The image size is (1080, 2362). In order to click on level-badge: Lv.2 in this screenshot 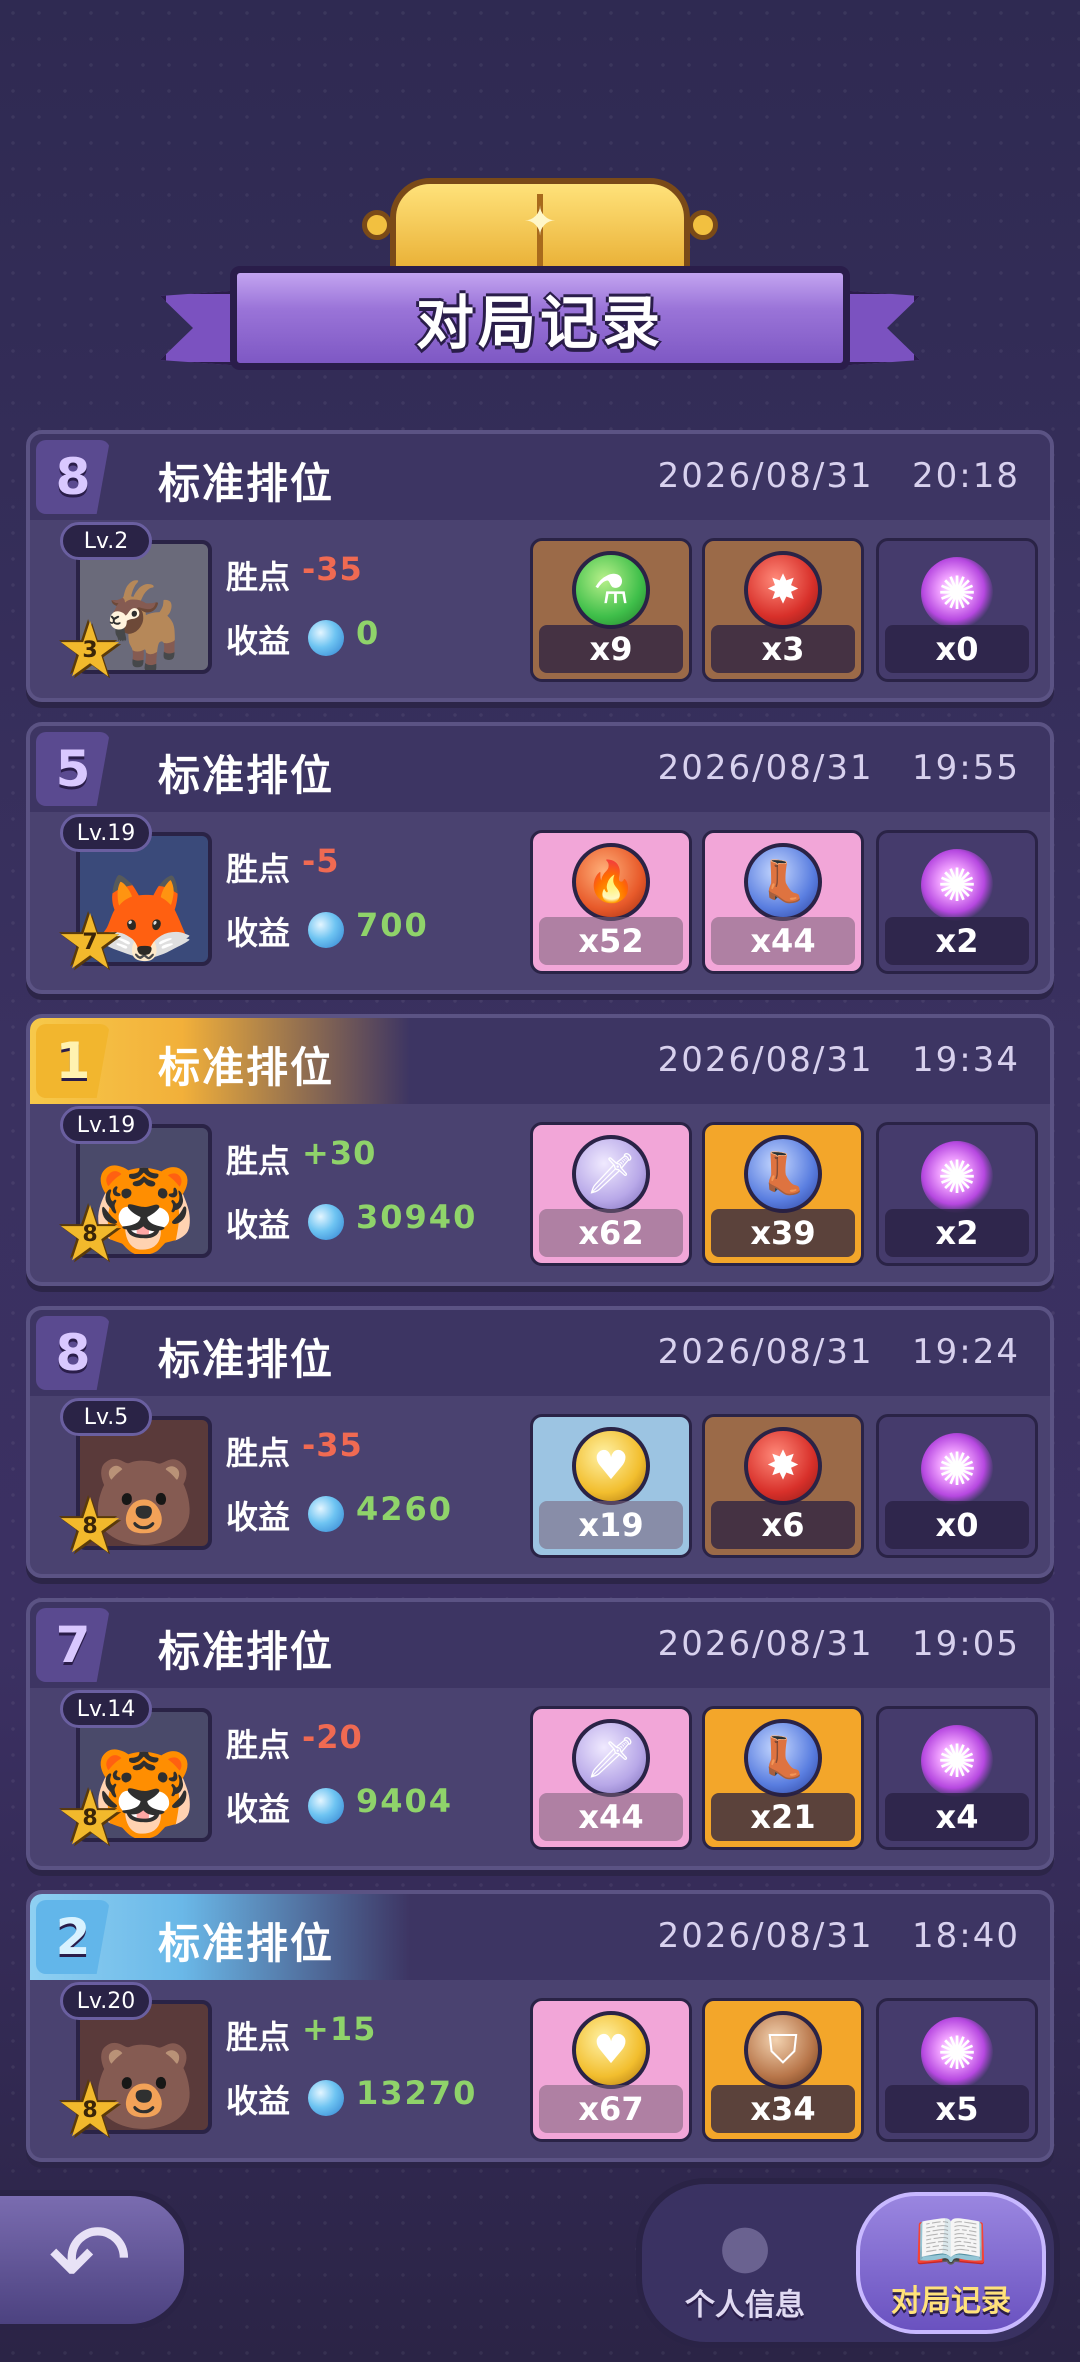, I will do `click(106, 541)`.